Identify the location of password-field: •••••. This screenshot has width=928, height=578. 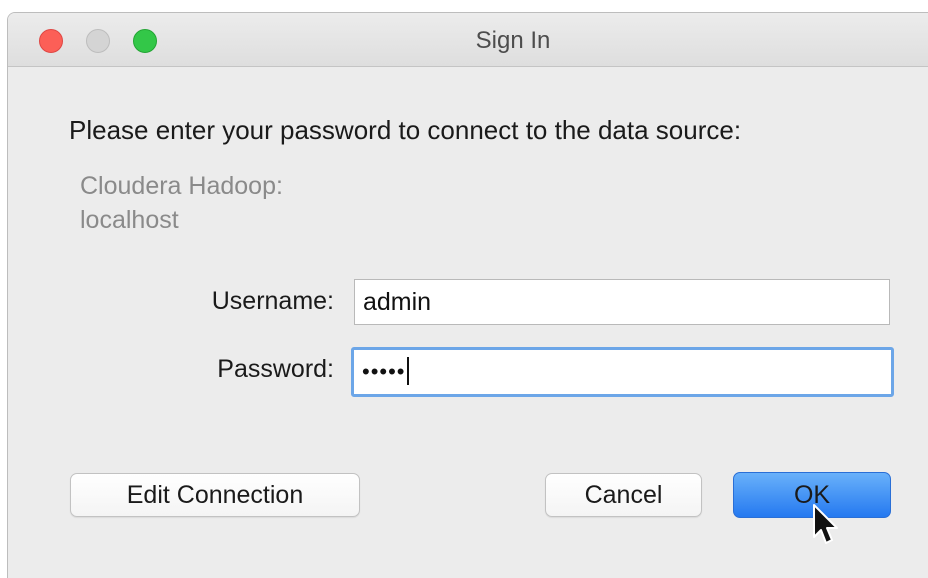
(622, 372).